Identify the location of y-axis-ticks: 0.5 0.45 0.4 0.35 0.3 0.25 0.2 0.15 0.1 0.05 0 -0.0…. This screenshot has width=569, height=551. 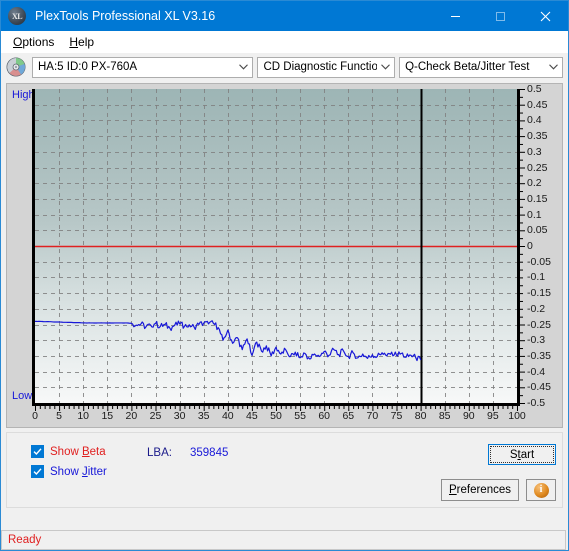
(546, 249).